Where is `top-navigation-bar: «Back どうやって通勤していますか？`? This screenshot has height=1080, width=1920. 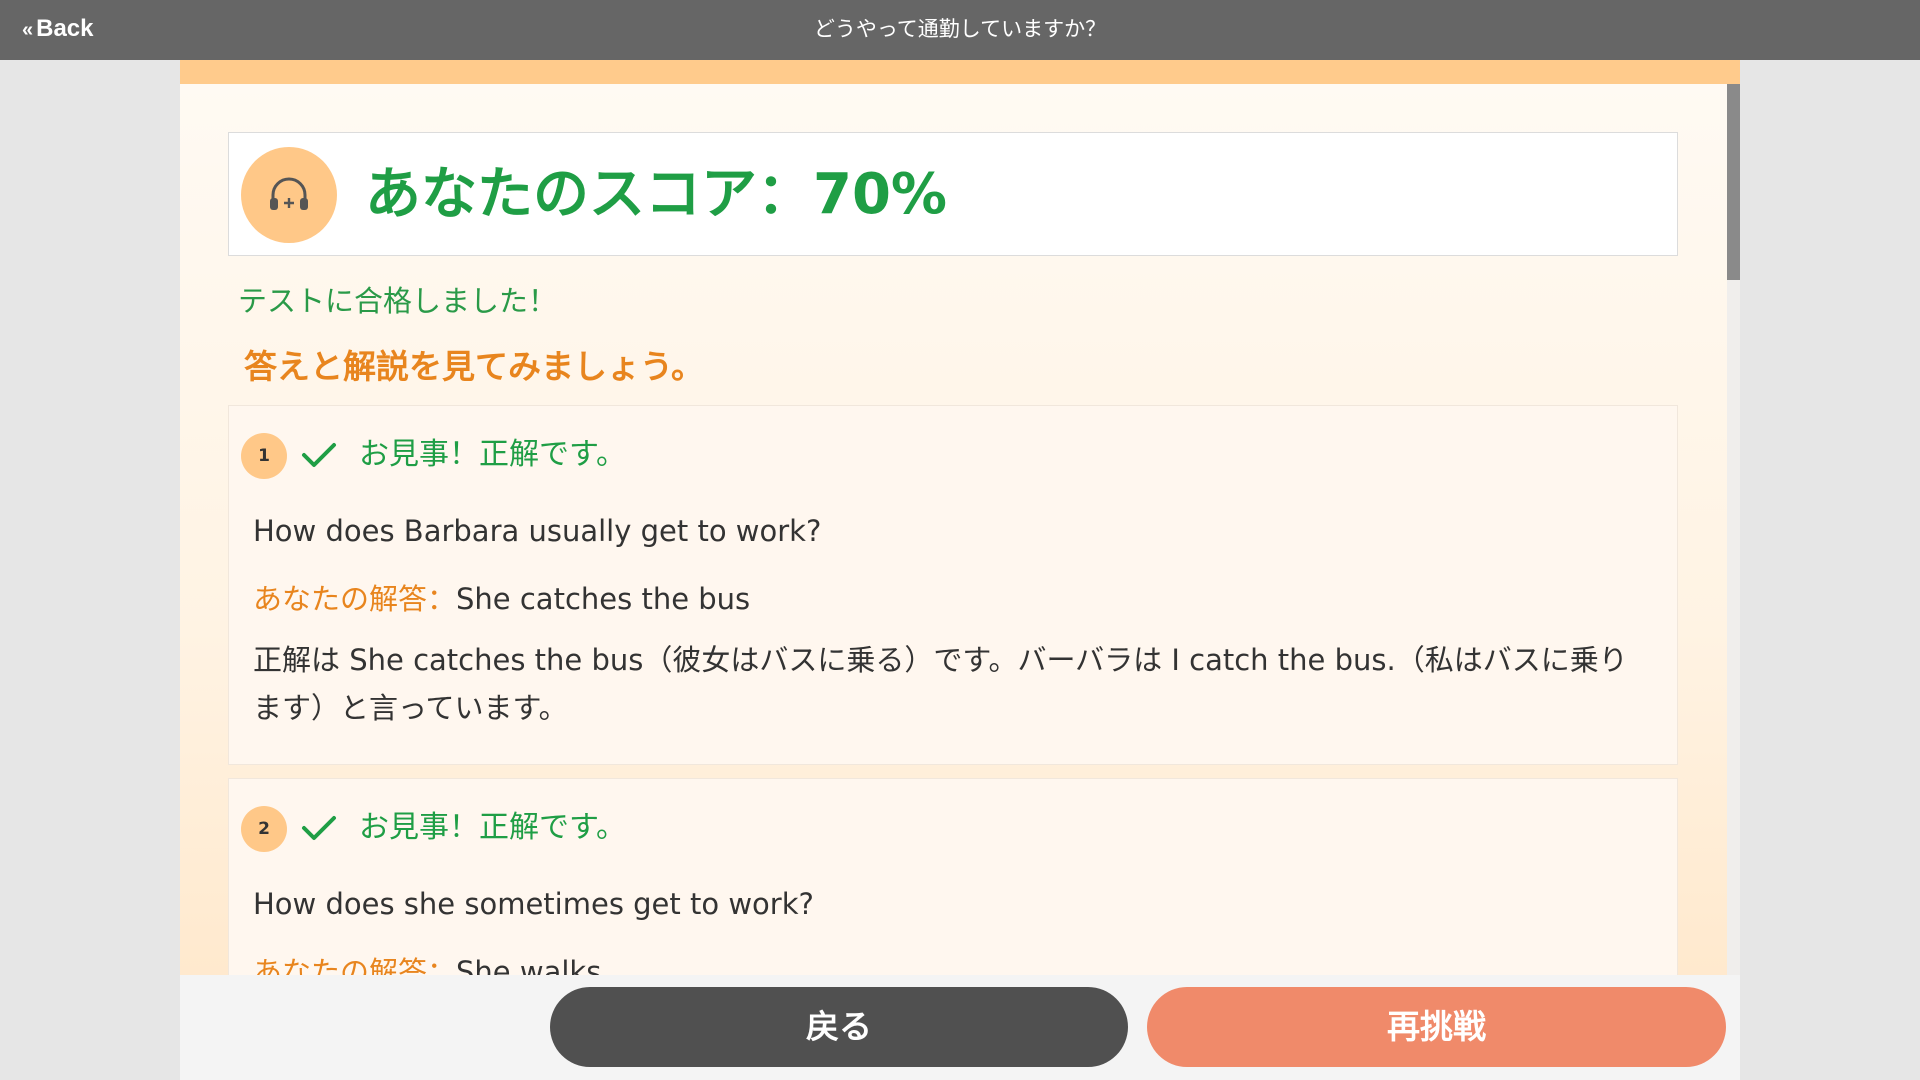
top-navigation-bar: «Back どうやって通勤していますか？ is located at coordinates (960, 30).